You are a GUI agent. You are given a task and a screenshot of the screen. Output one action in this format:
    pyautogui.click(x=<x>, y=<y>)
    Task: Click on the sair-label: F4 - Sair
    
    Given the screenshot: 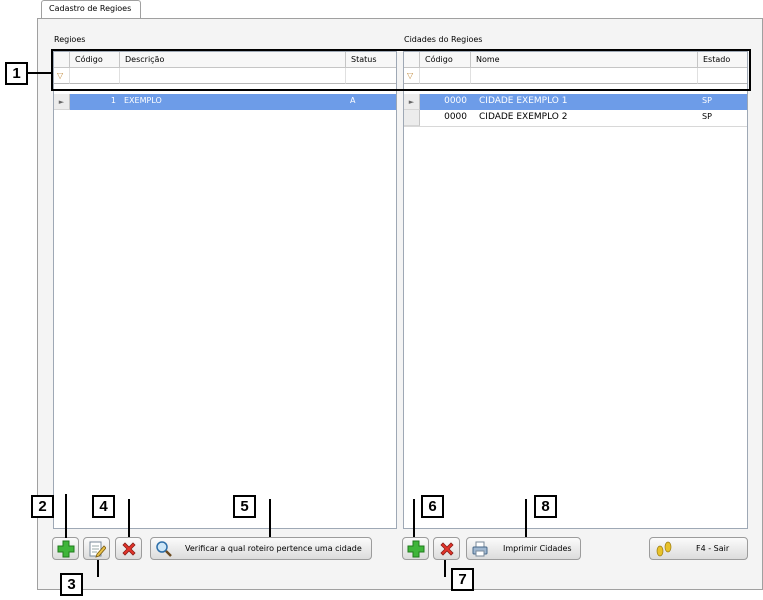 What is the action you would take?
    pyautogui.click(x=713, y=548)
    